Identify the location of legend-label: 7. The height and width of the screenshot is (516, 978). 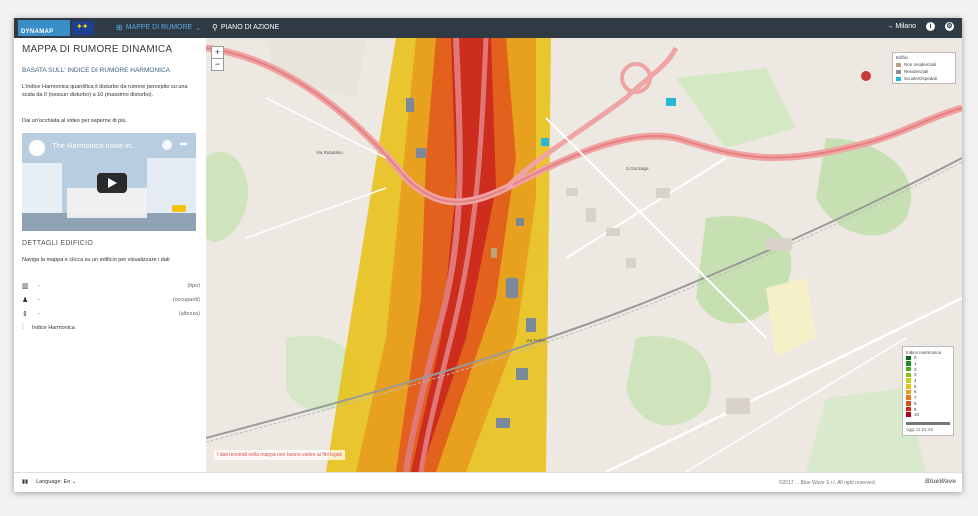
(915, 398).